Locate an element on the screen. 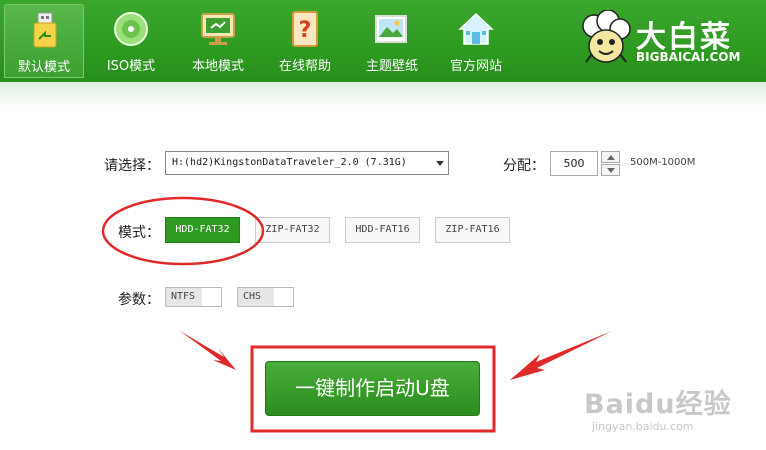 The height and width of the screenshot is (450, 766). chs-toggle-label: CHS is located at coordinates (256, 297).